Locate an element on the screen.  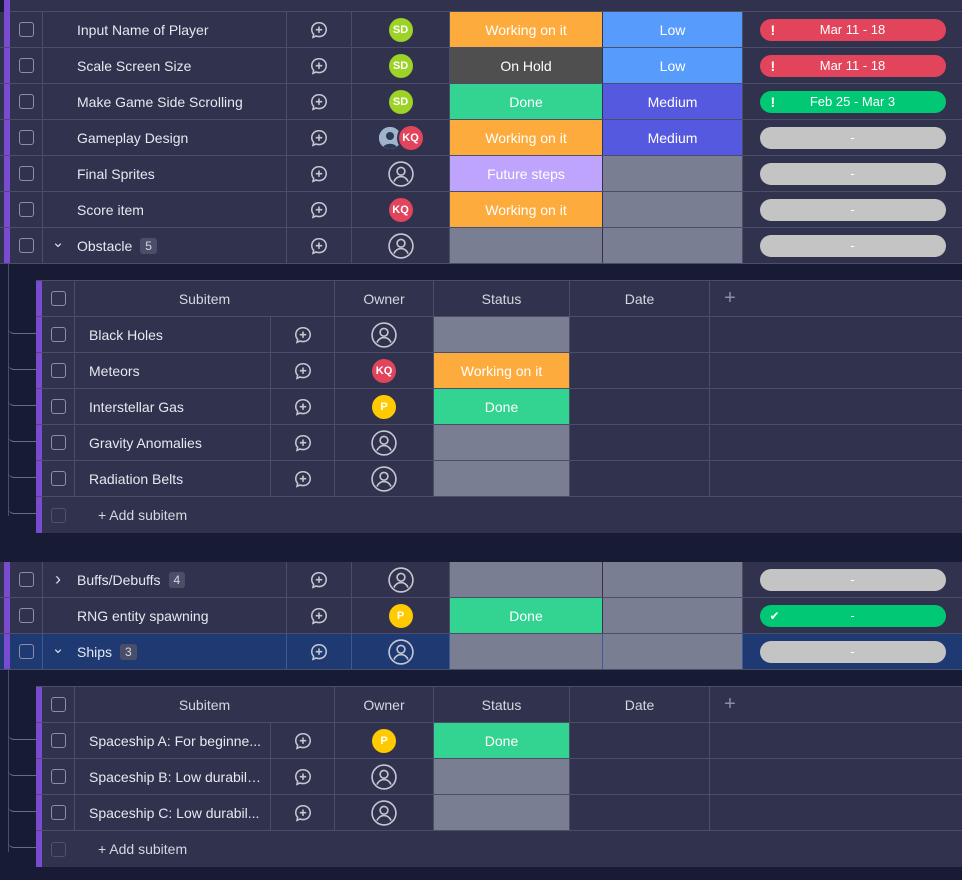
item-row: Score item KQ Working on it - is located at coordinates (481, 210).